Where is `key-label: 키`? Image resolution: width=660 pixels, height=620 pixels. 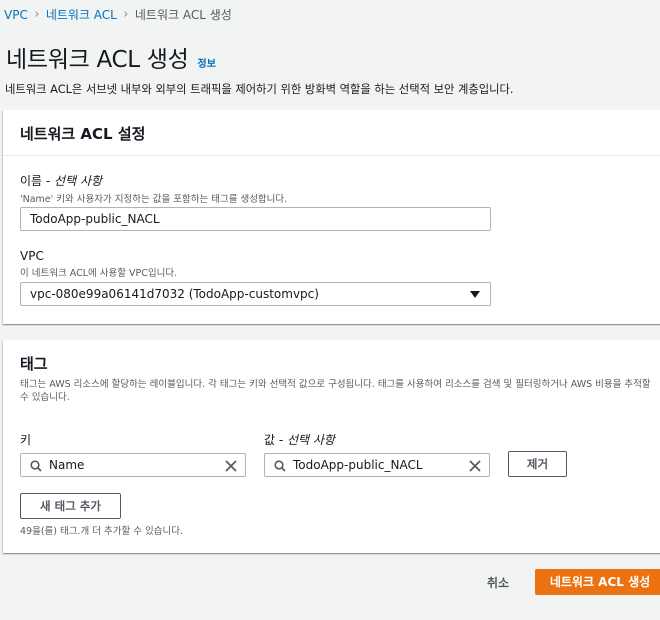
key-label: 키 is located at coordinates (26, 440).